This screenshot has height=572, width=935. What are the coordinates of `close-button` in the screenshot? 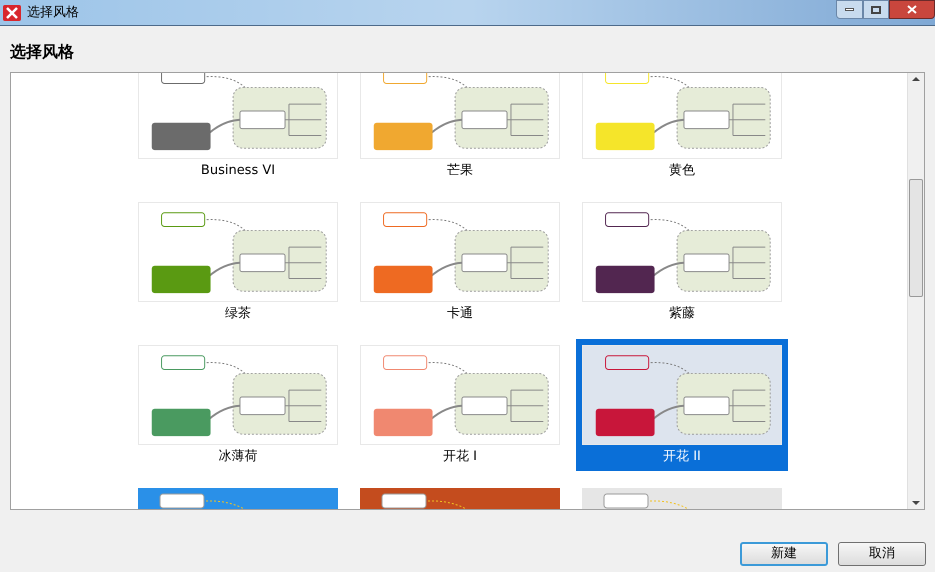 It's located at (912, 9).